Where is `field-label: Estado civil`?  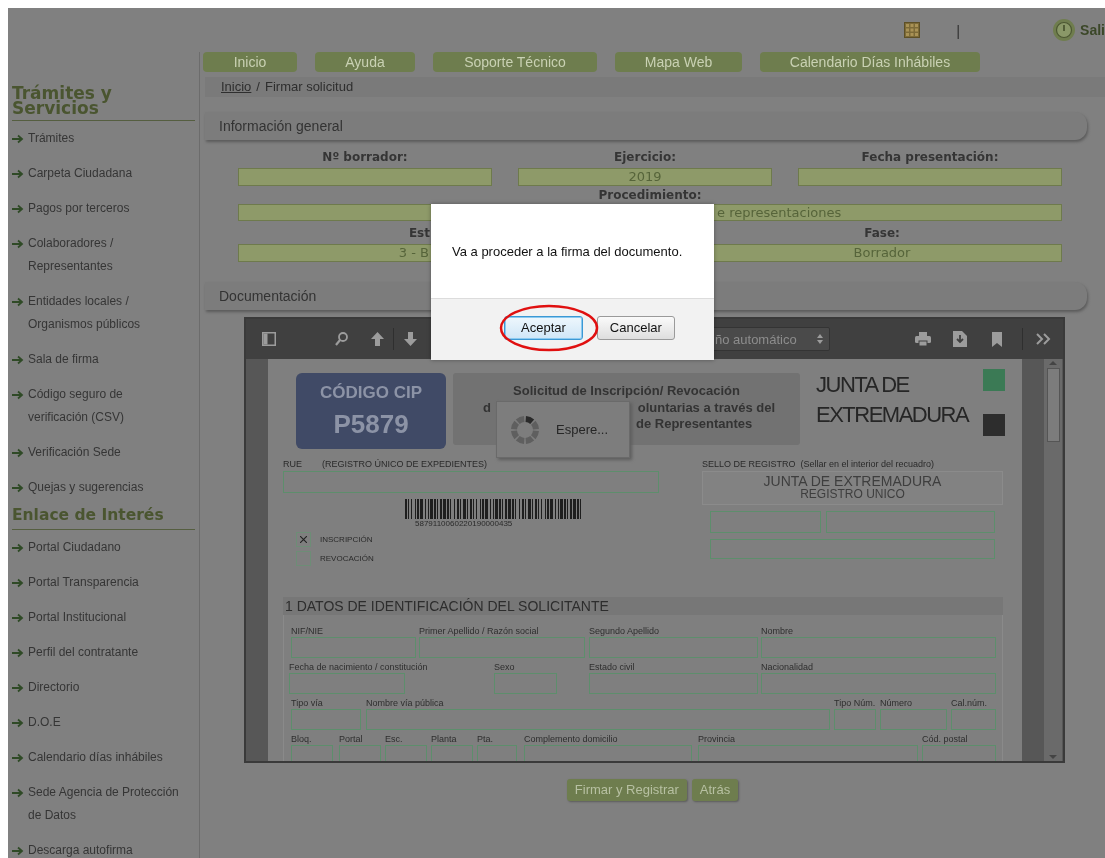 field-label: Estado civil is located at coordinates (612, 667).